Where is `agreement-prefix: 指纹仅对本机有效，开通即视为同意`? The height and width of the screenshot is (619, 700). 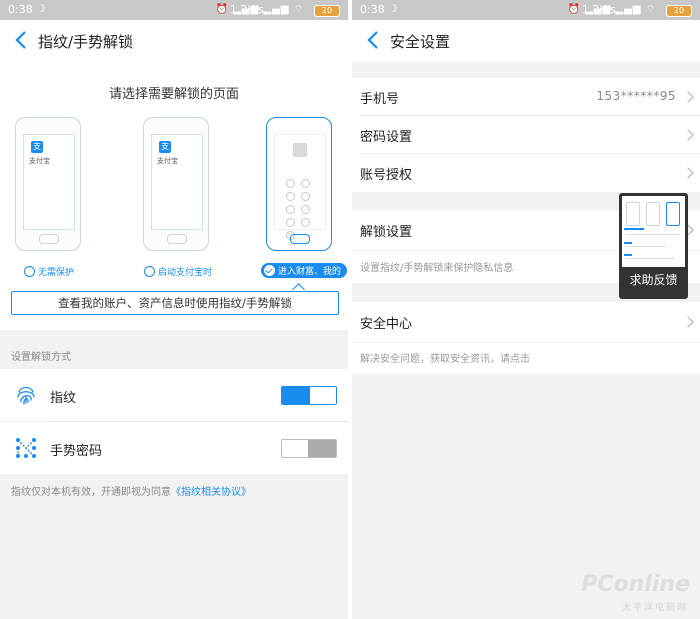
agreement-prefix: 指纹仅对本机有效，开通即视为同意 is located at coordinates (91, 492).